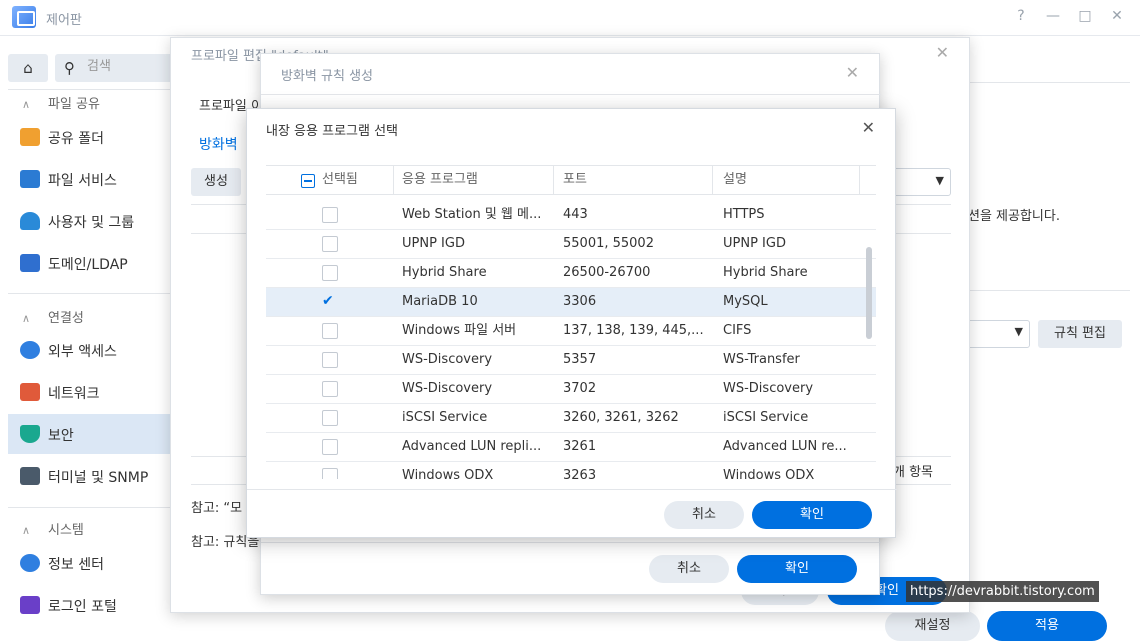  I want to click on description-text: 션을 제공합니다., so click(1014, 216).